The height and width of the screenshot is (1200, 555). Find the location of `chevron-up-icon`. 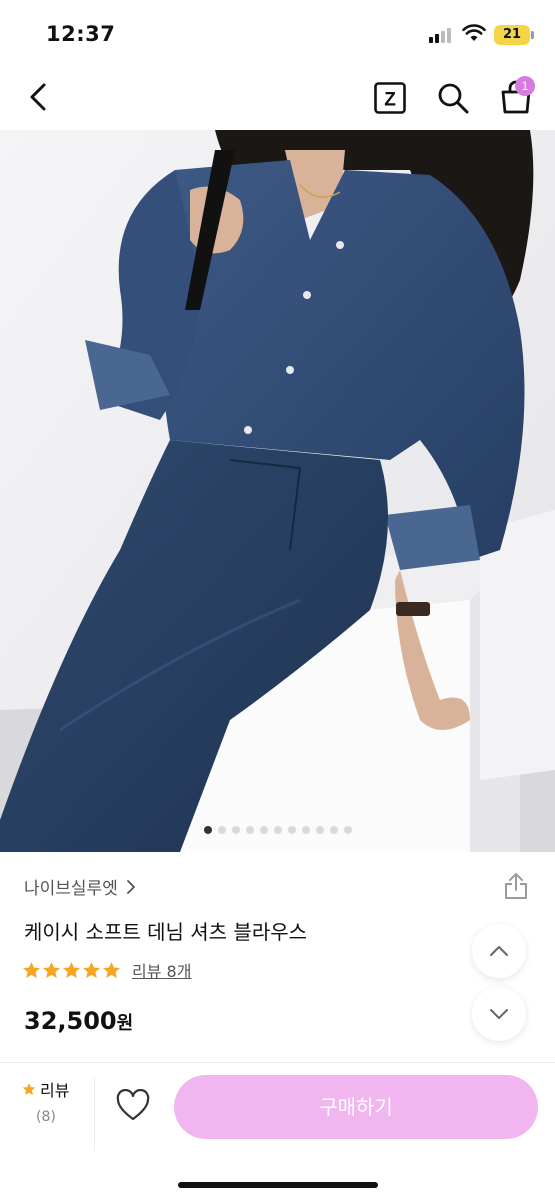

chevron-up-icon is located at coordinates (499, 951).